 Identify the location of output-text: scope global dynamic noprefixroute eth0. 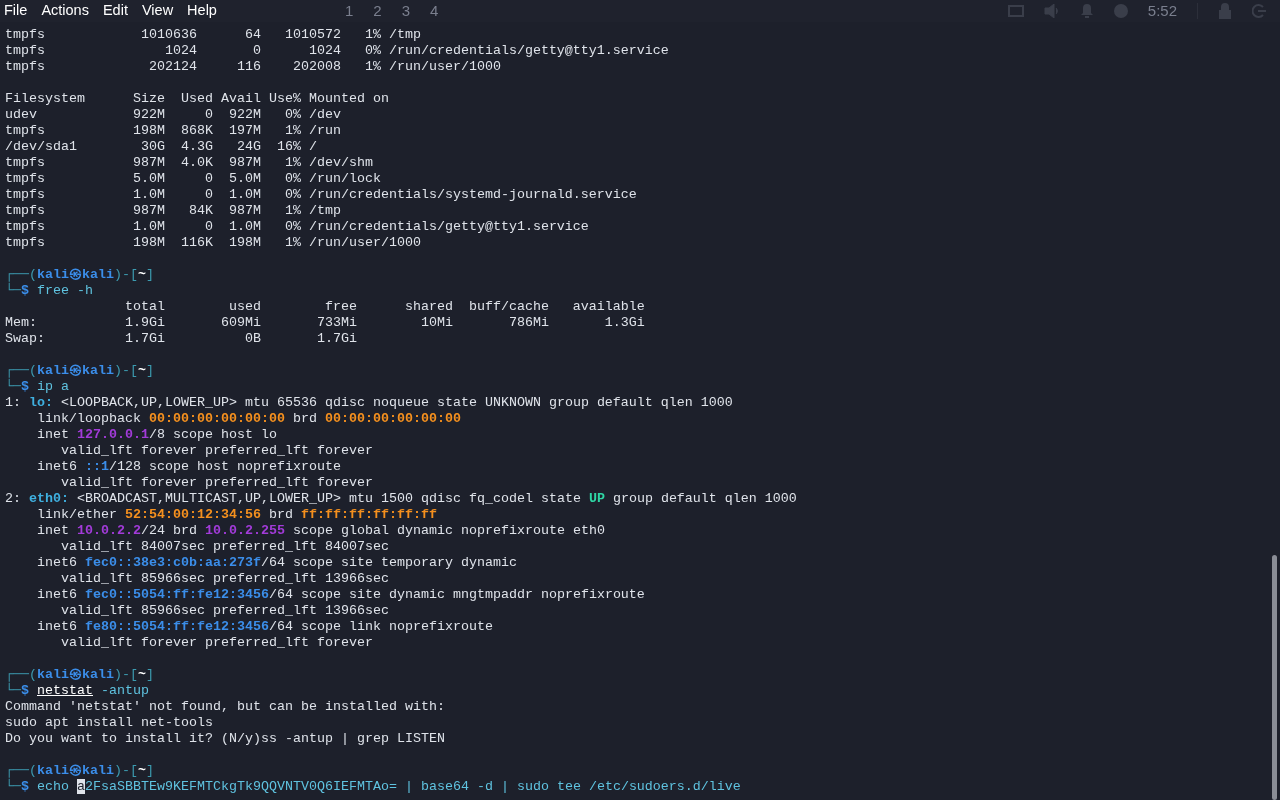
(448, 530).